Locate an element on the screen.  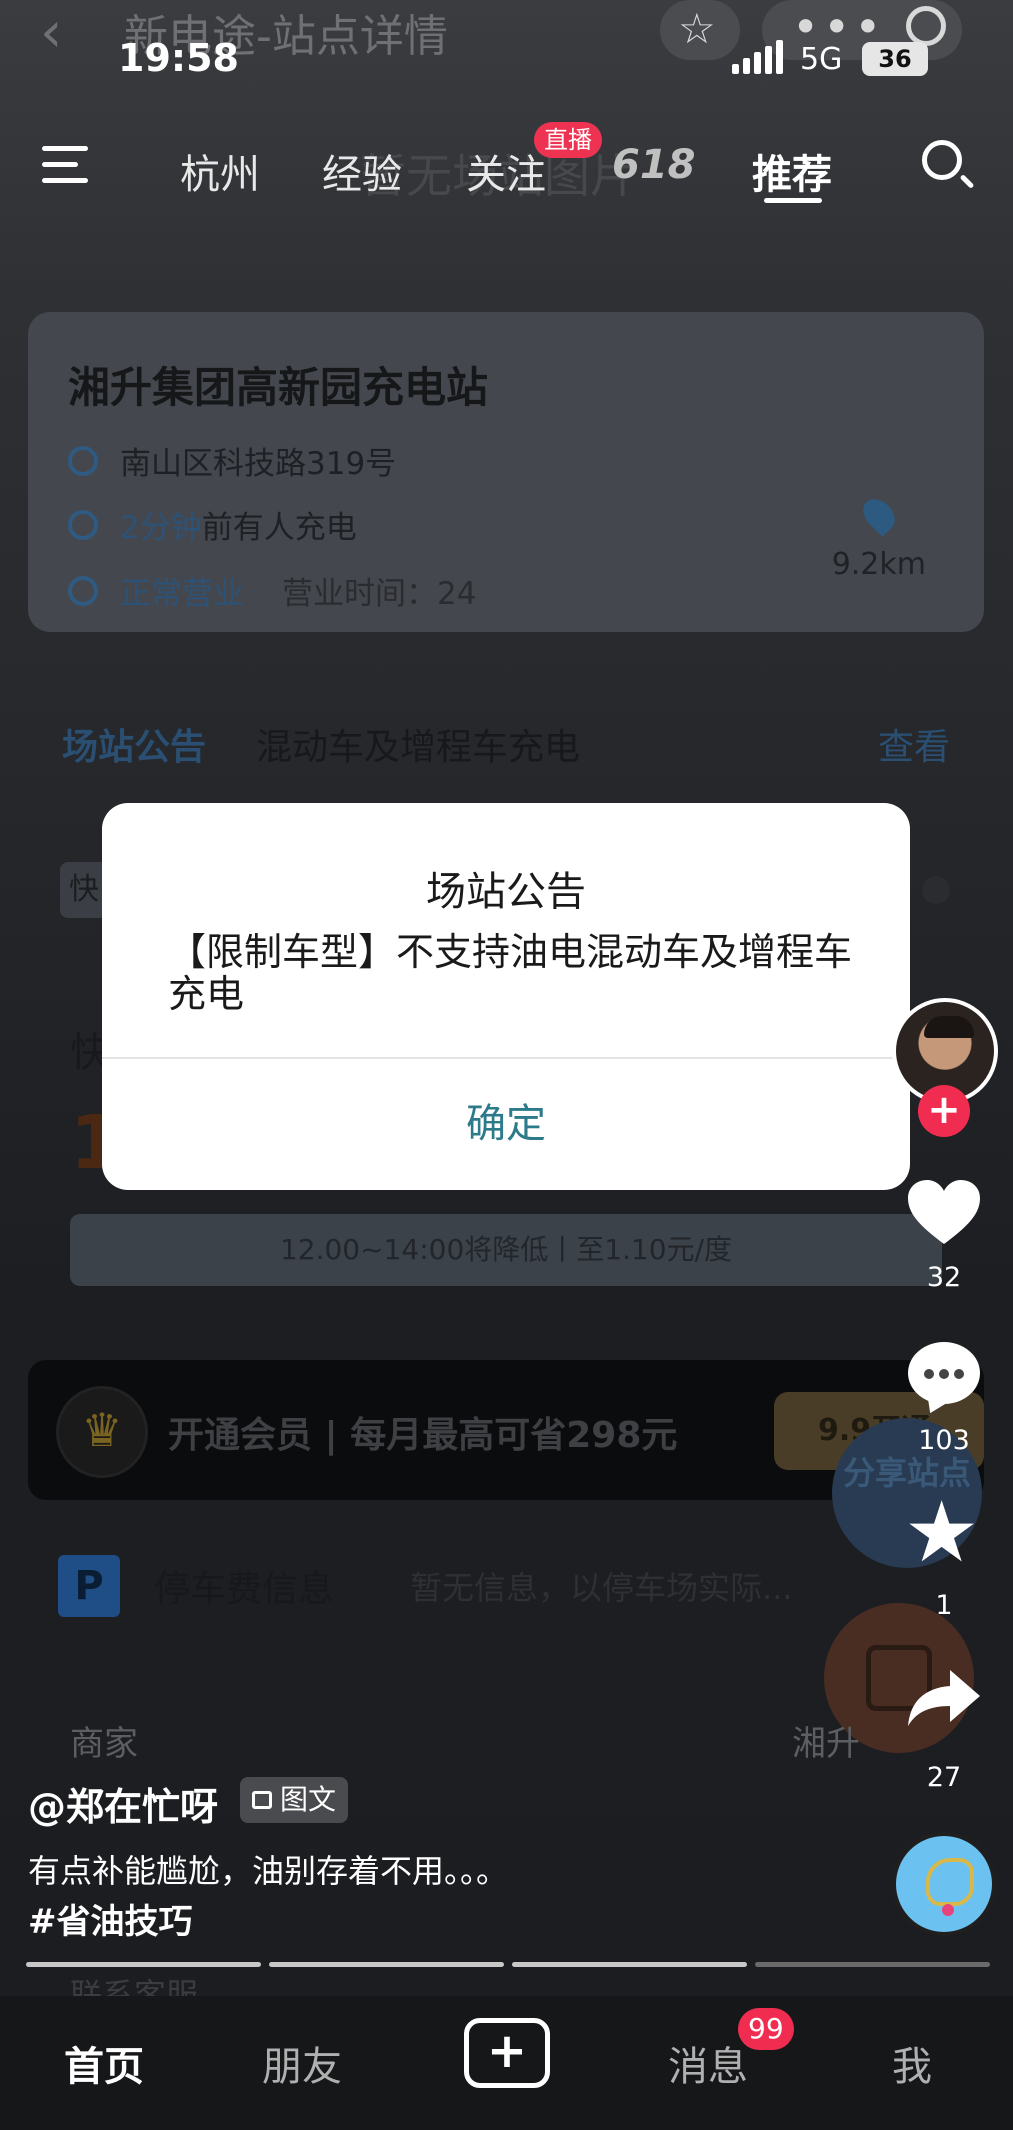
clock-icon is located at coordinates (83, 524).